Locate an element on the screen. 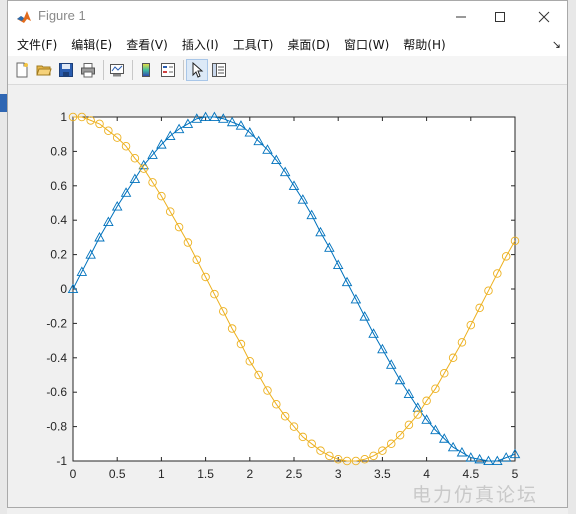 The height and width of the screenshot is (514, 576). link-plot-icon is located at coordinates (117, 70).